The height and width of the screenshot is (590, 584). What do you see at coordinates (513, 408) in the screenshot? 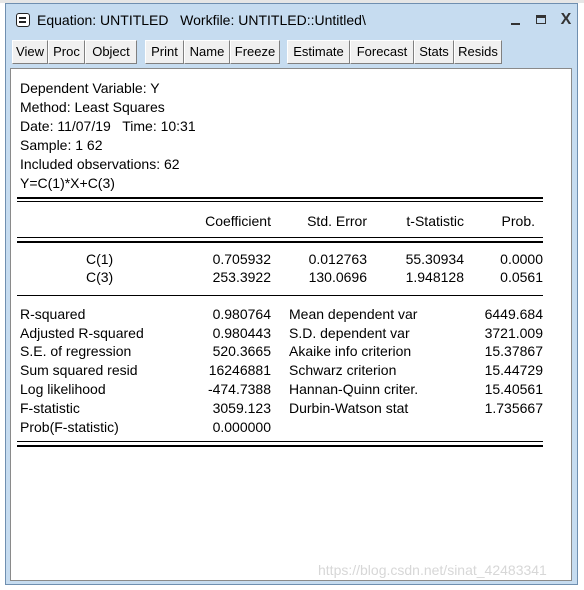
I see `stat-value: 1.735667` at bounding box center [513, 408].